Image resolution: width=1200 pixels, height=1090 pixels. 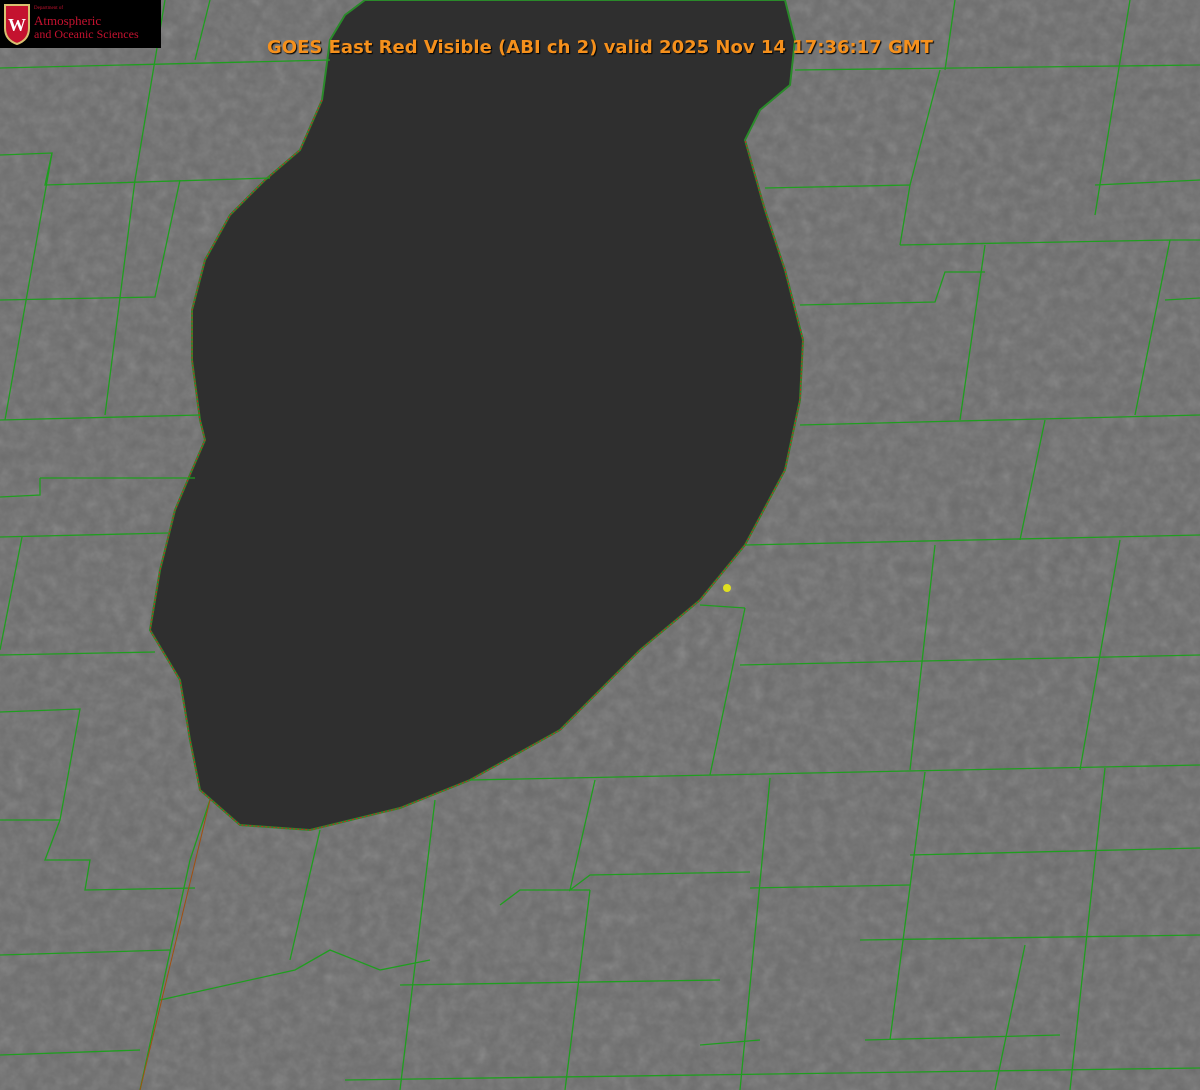 I want to click on svg-text: W, so click(x=17, y=25).